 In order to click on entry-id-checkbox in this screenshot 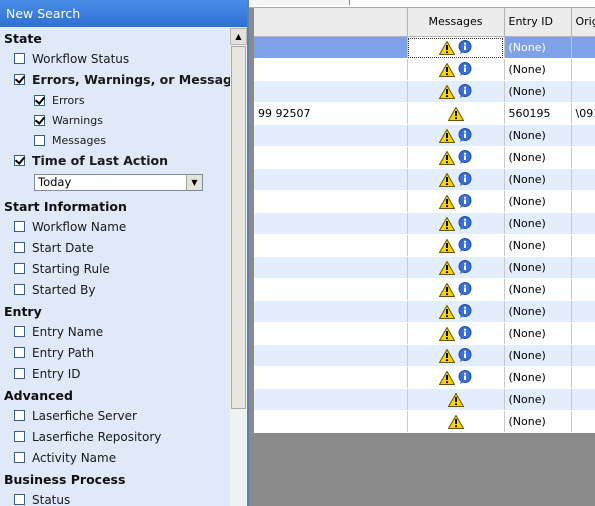, I will do `click(19, 373)`.